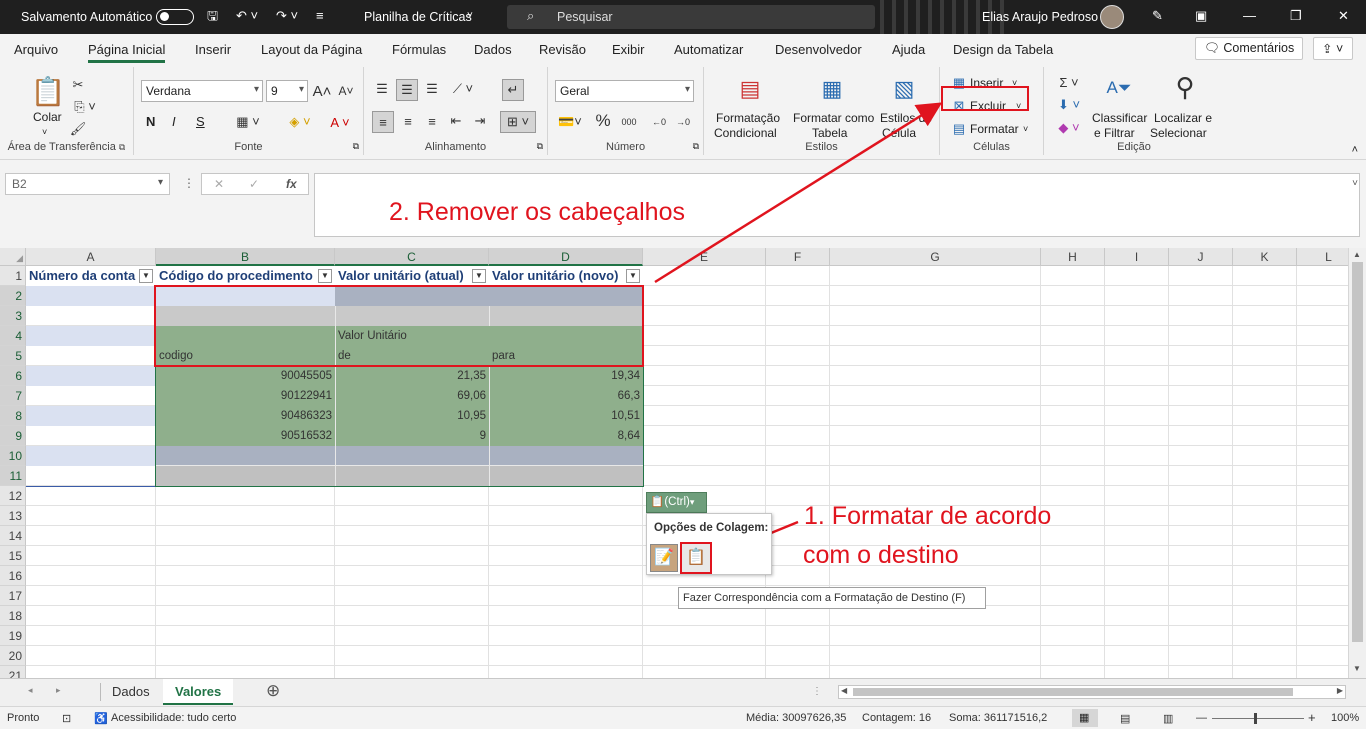 The image size is (1366, 729). I want to click on macro-icon: ⊡, so click(66, 718).